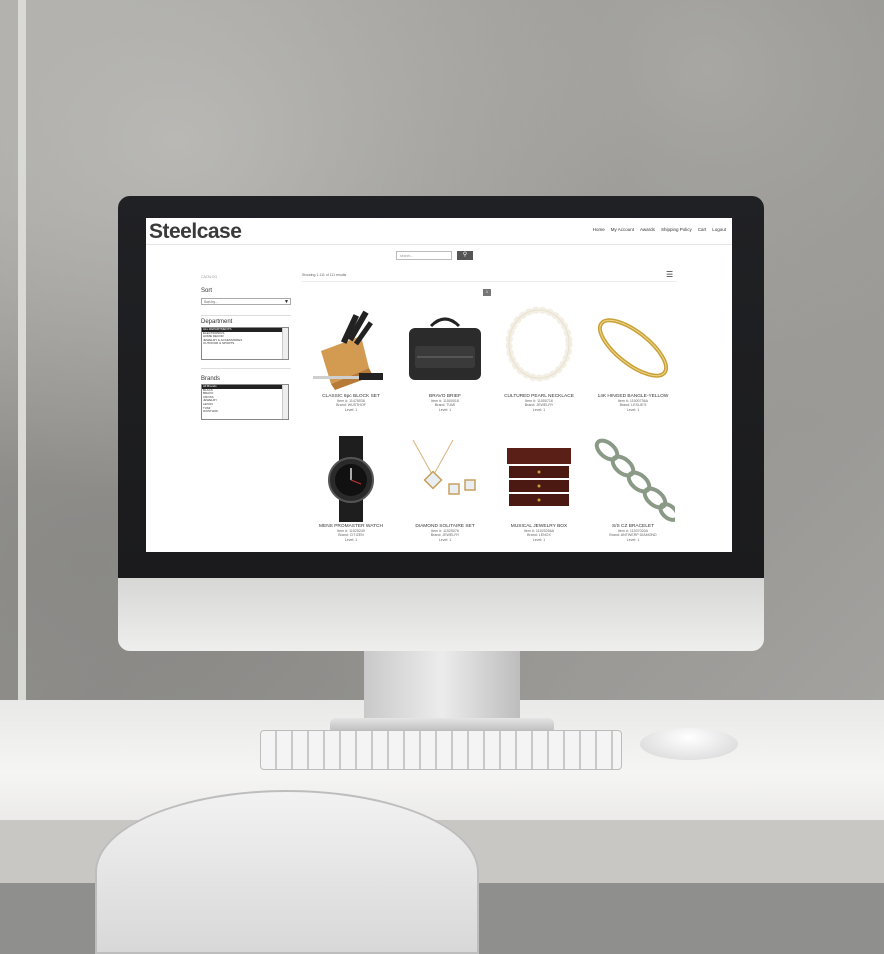  Describe the element at coordinates (487, 292) in the screenshot. I see `pagination-page: 1` at that location.